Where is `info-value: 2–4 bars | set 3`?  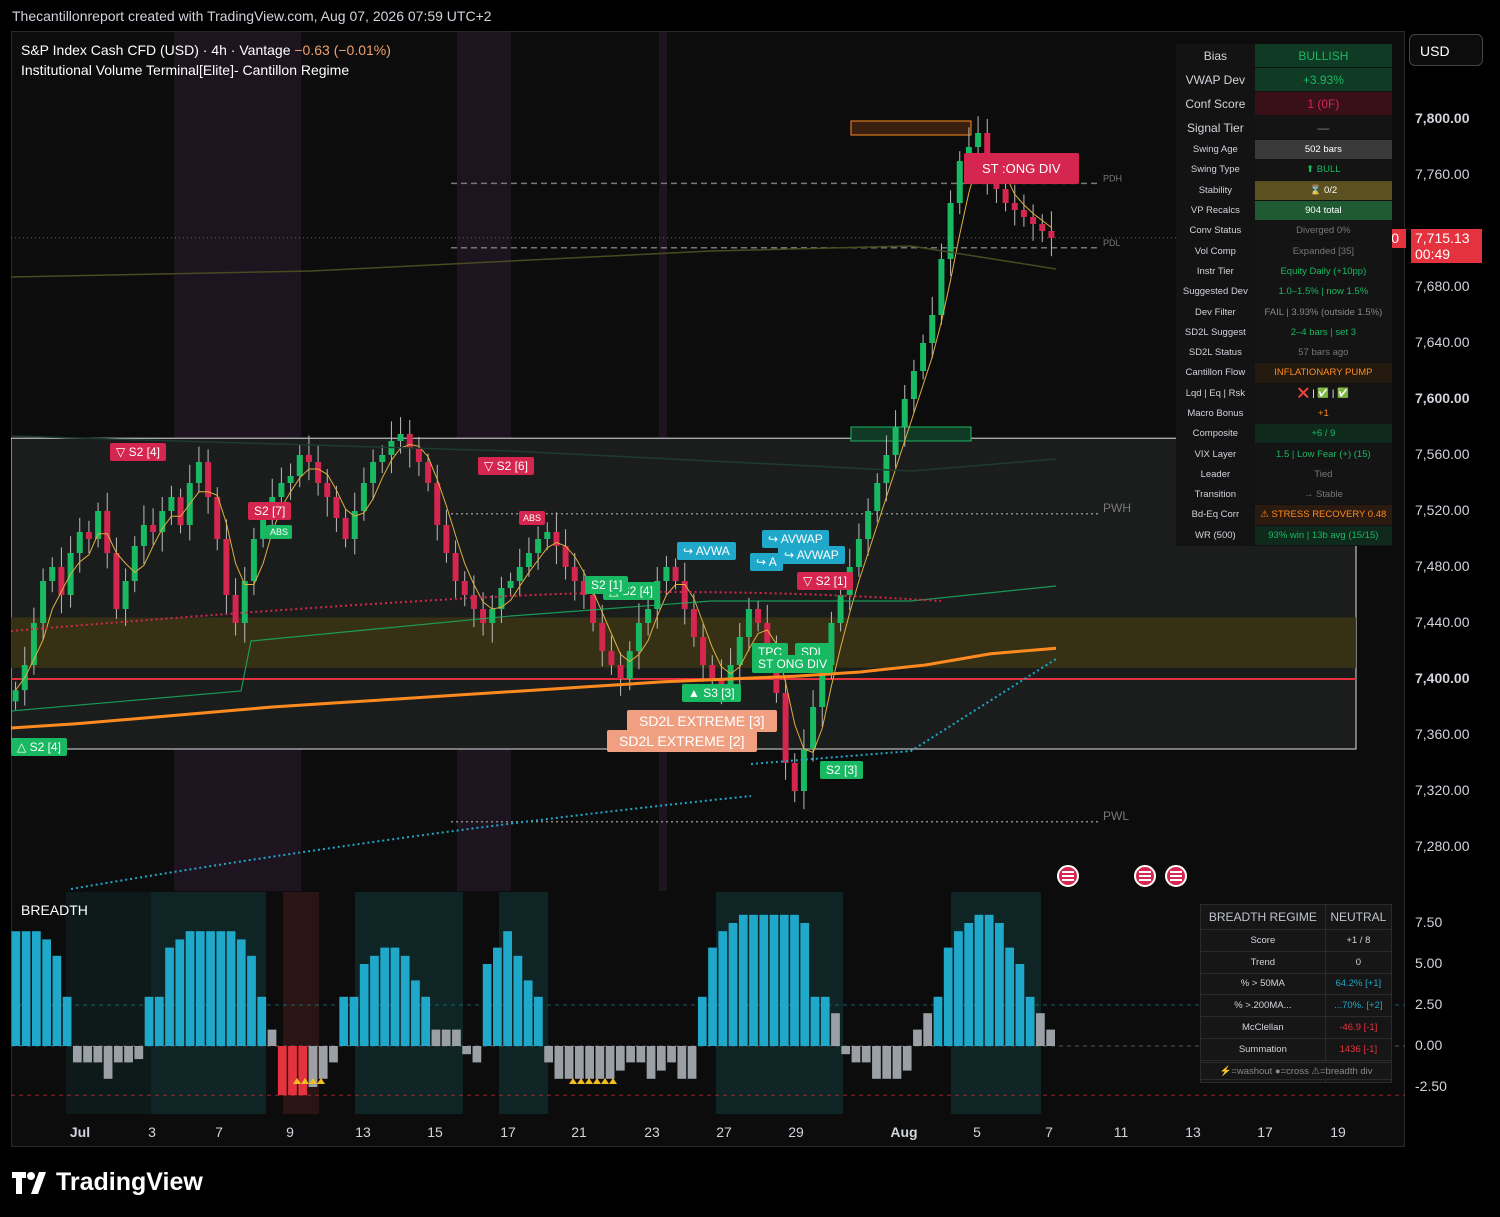
info-value: 2–4 bars | set 3 is located at coordinates (1323, 332).